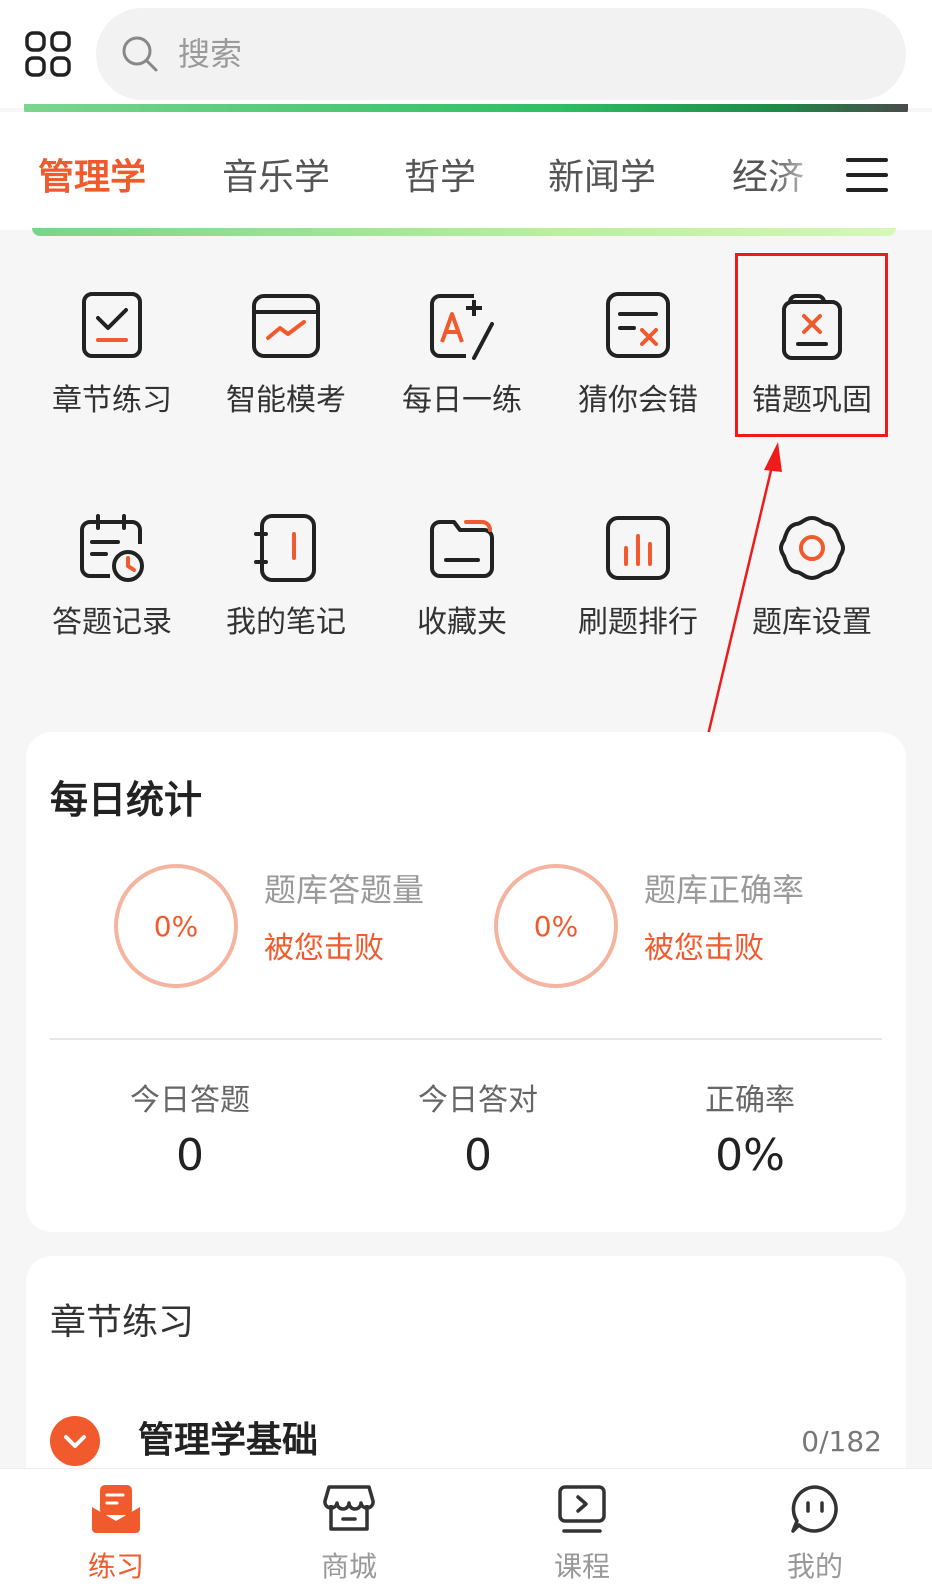 The height and width of the screenshot is (1596, 932). I want to click on metric-label: 今日答题, so click(190, 1100).